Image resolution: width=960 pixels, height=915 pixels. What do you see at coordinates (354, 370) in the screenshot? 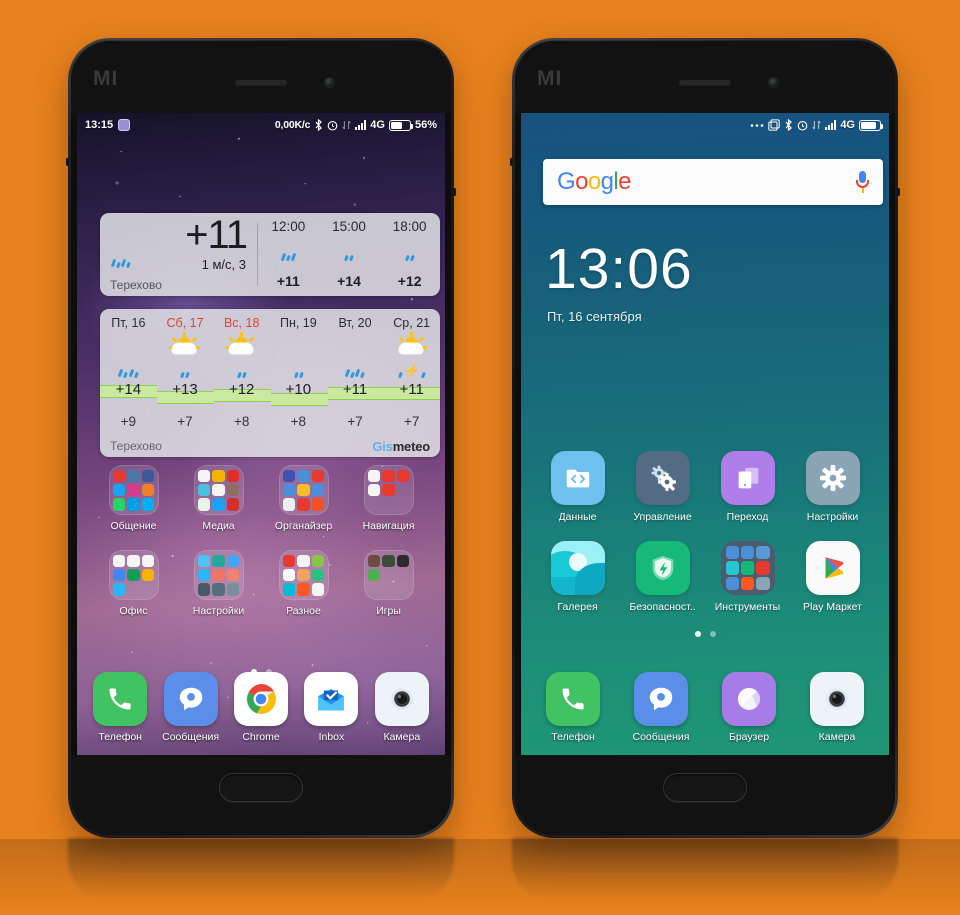
I see `rain-heavy-icon` at bounding box center [354, 370].